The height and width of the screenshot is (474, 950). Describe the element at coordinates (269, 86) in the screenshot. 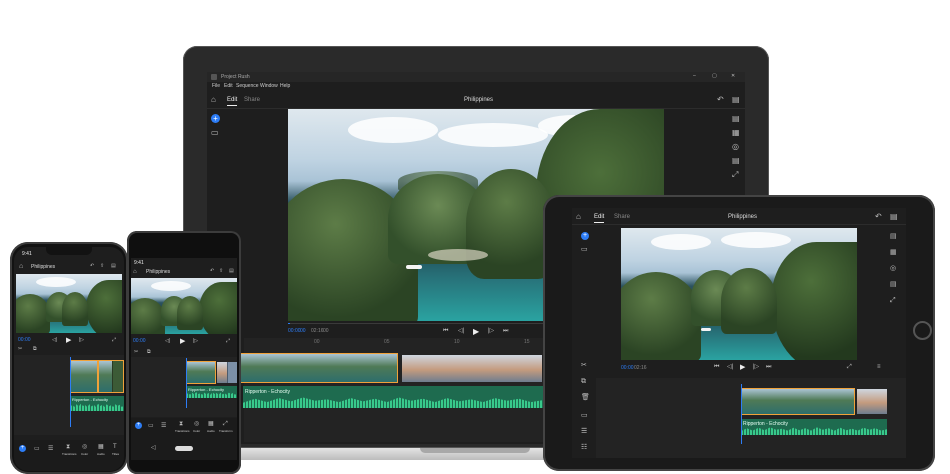

I see `menu-window: Window` at that location.